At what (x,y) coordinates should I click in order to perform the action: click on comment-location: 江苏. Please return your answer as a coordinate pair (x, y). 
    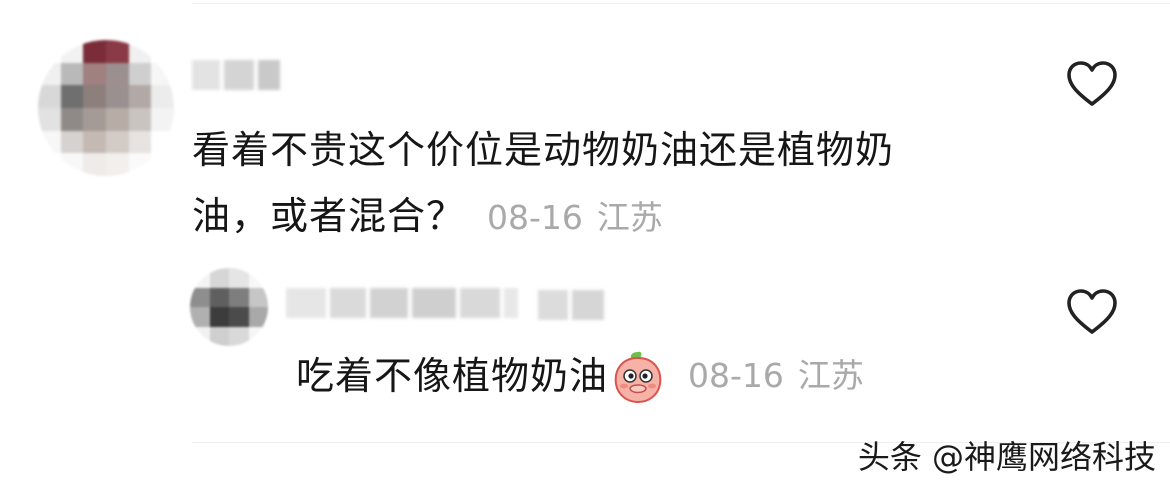
    Looking at the image, I should click on (629, 217).